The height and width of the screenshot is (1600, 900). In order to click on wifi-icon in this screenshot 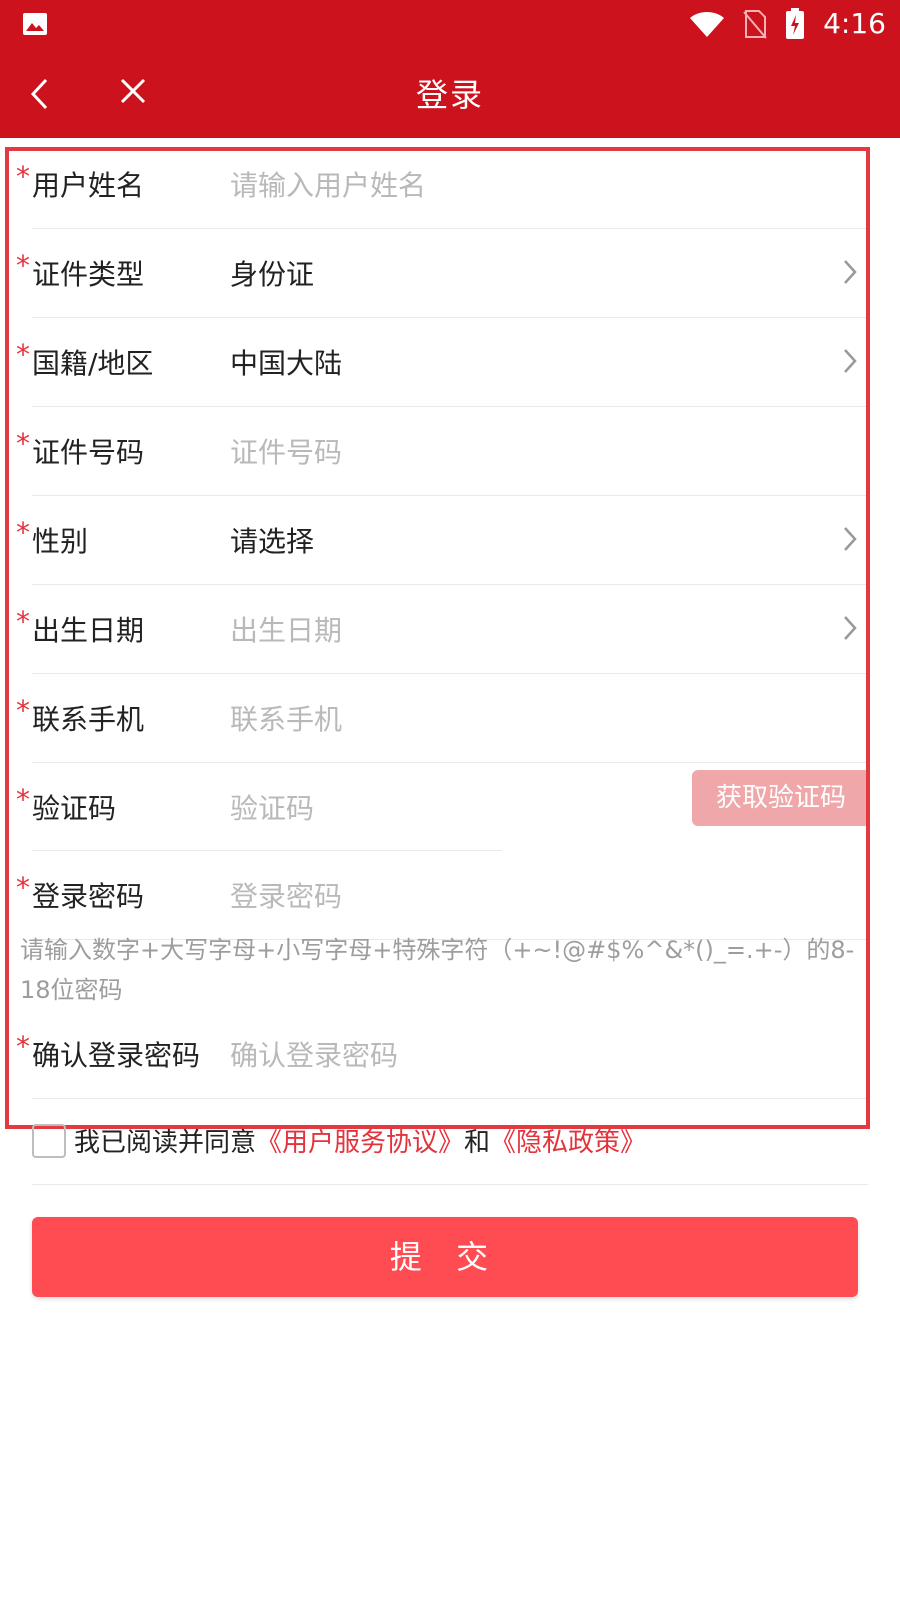, I will do `click(707, 24)`.